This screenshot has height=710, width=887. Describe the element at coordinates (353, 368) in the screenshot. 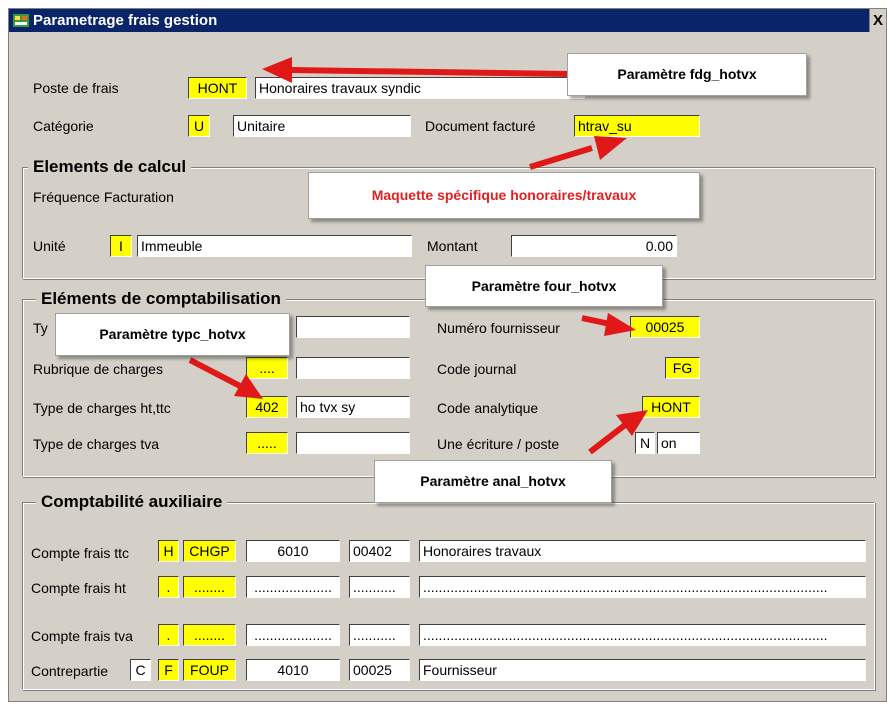

I see `rubrique-desc-field` at that location.